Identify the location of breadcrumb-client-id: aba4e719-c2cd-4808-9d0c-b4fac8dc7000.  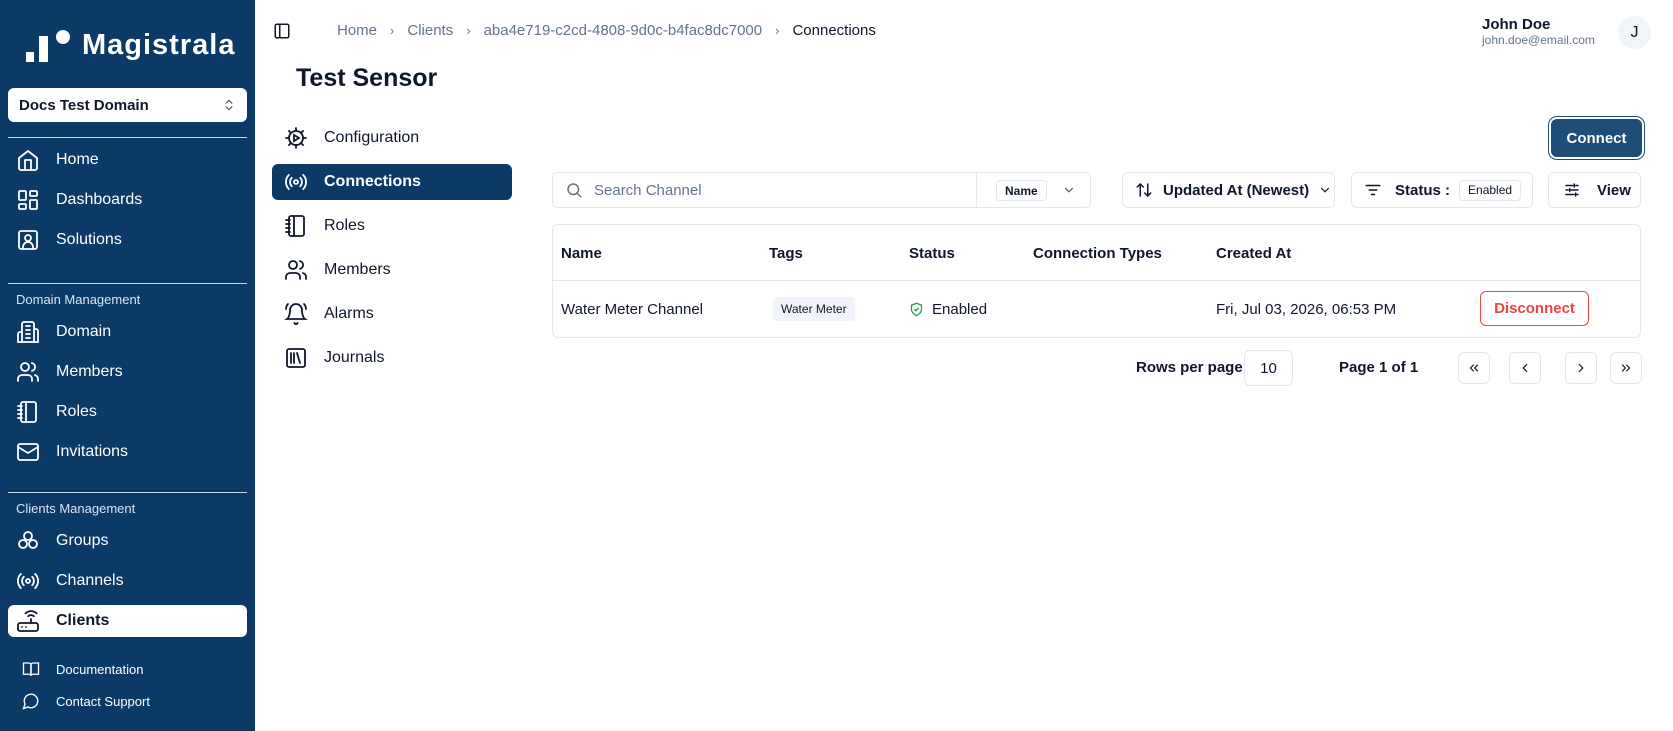
(623, 30).